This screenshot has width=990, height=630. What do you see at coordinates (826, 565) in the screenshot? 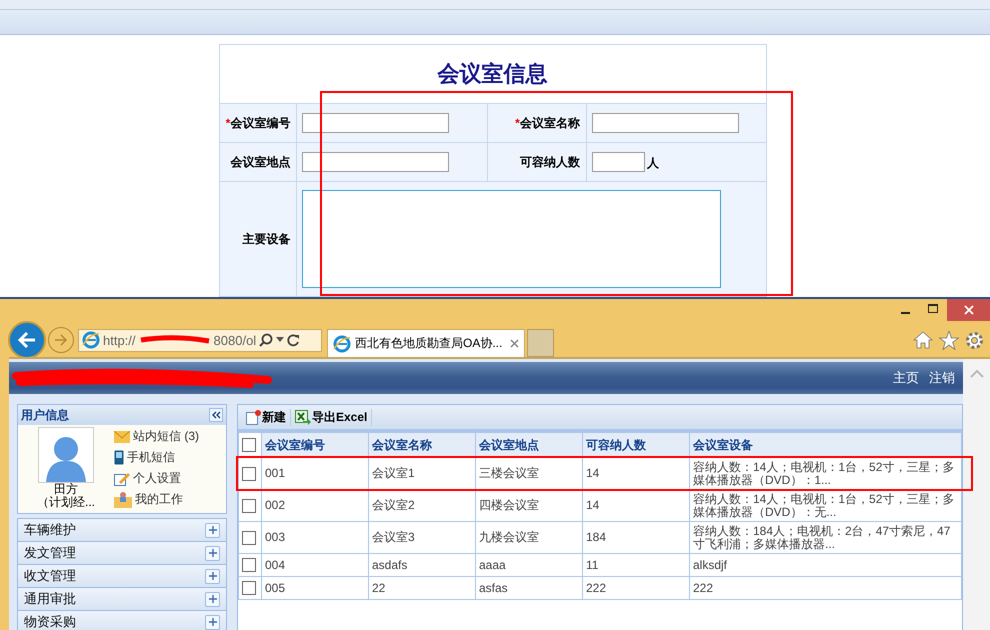
I see `table-cell: alksdjf` at bounding box center [826, 565].